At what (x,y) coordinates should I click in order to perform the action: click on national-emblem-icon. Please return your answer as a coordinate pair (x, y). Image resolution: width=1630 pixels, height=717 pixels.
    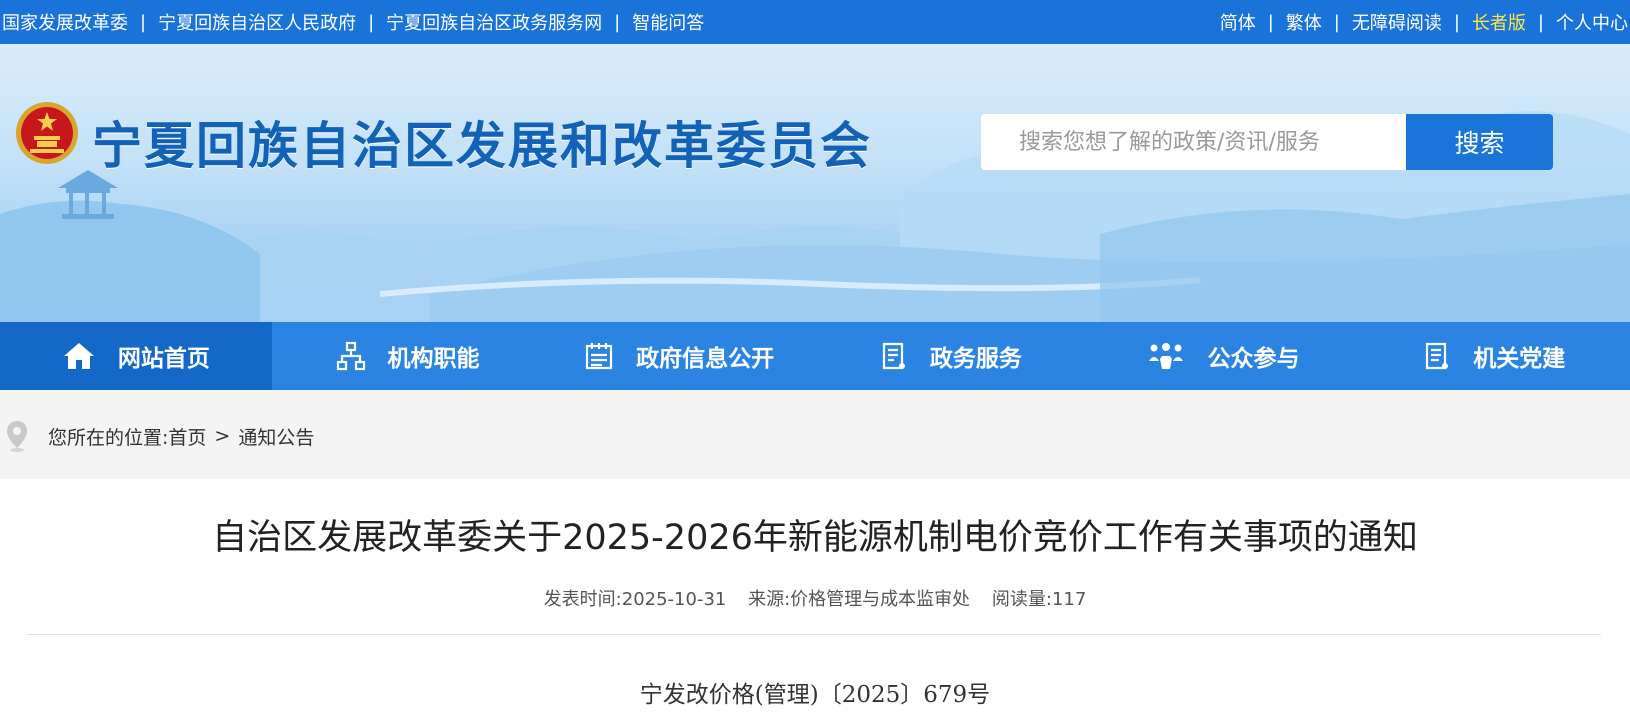
    Looking at the image, I should click on (47, 133).